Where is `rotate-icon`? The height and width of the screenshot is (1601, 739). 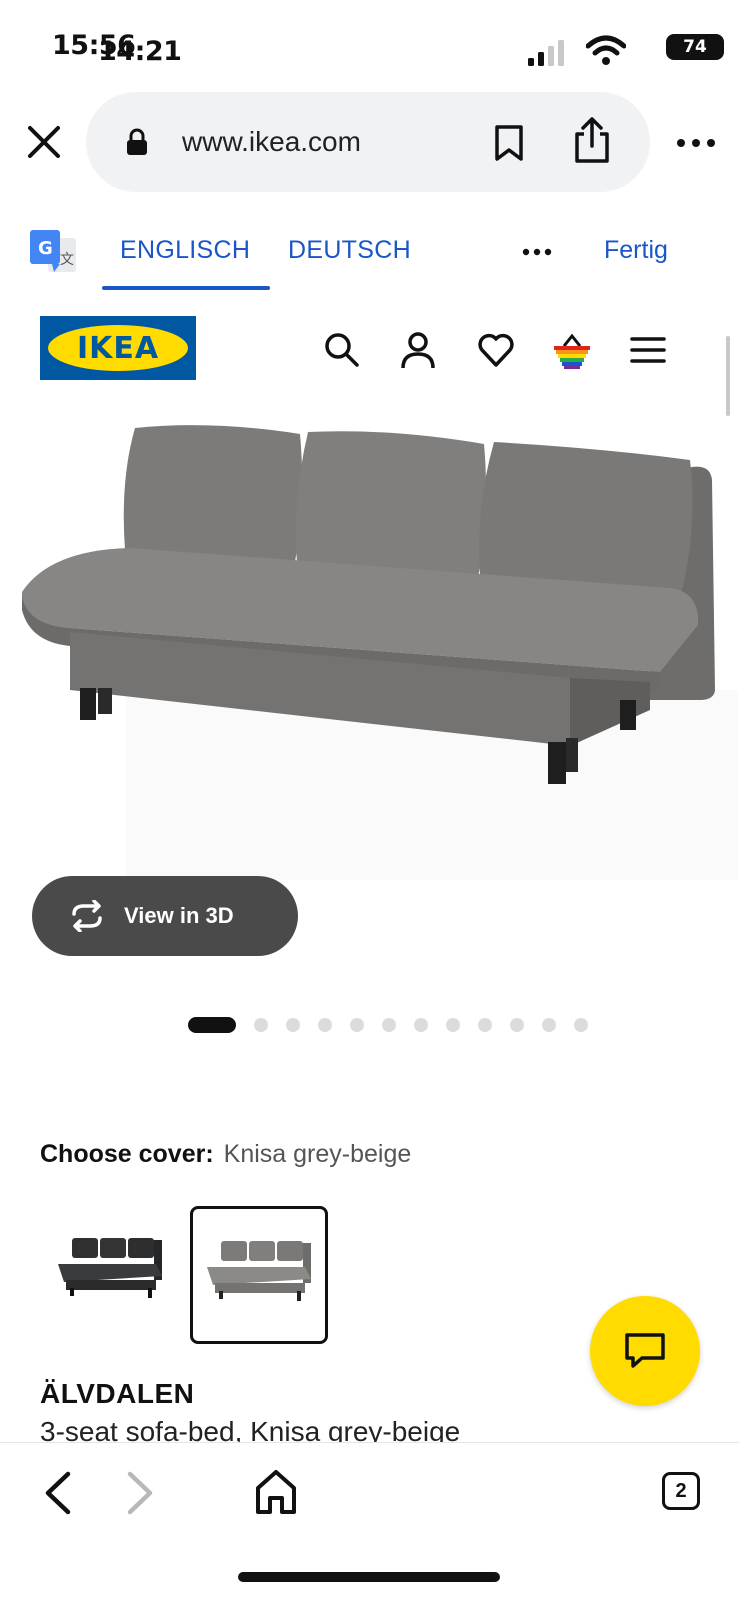
rotate-icon is located at coordinates (87, 916).